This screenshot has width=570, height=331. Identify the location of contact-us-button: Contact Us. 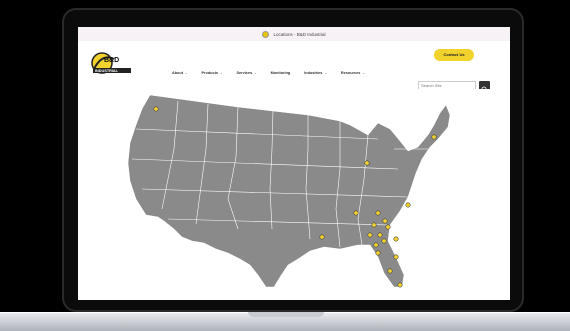
(454, 55).